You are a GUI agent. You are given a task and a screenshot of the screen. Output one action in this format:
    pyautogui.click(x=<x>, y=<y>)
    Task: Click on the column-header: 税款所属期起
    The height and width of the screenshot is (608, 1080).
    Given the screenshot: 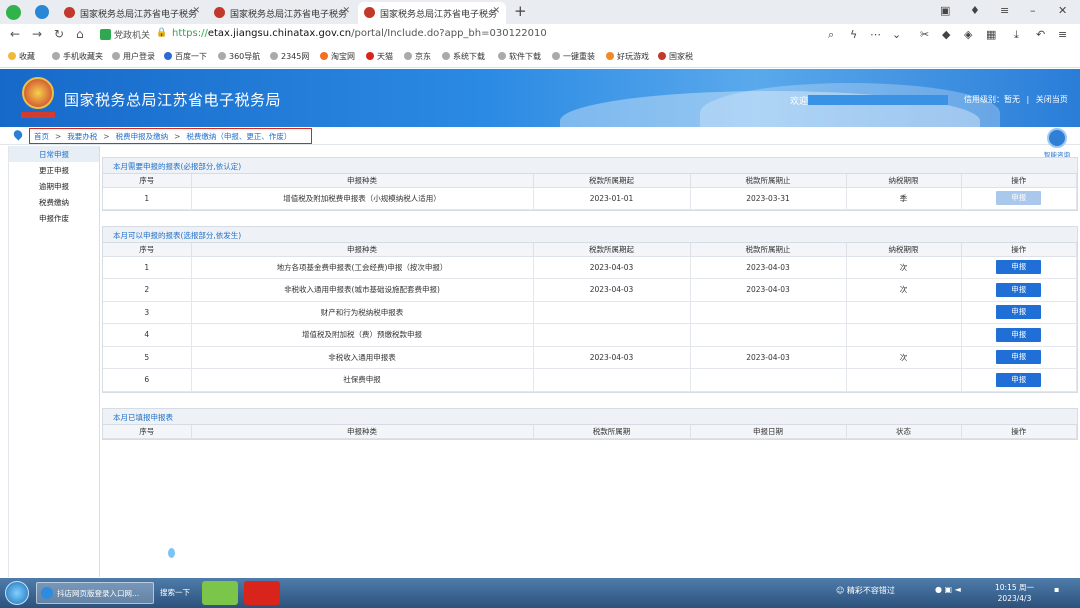 What is the action you would take?
    pyautogui.click(x=612, y=250)
    